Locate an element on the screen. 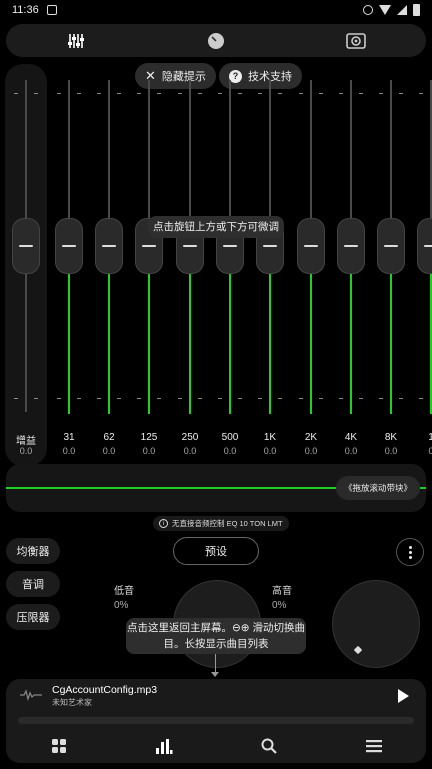  hide-tips-label: 隐藏提示 is located at coordinates (183, 77).